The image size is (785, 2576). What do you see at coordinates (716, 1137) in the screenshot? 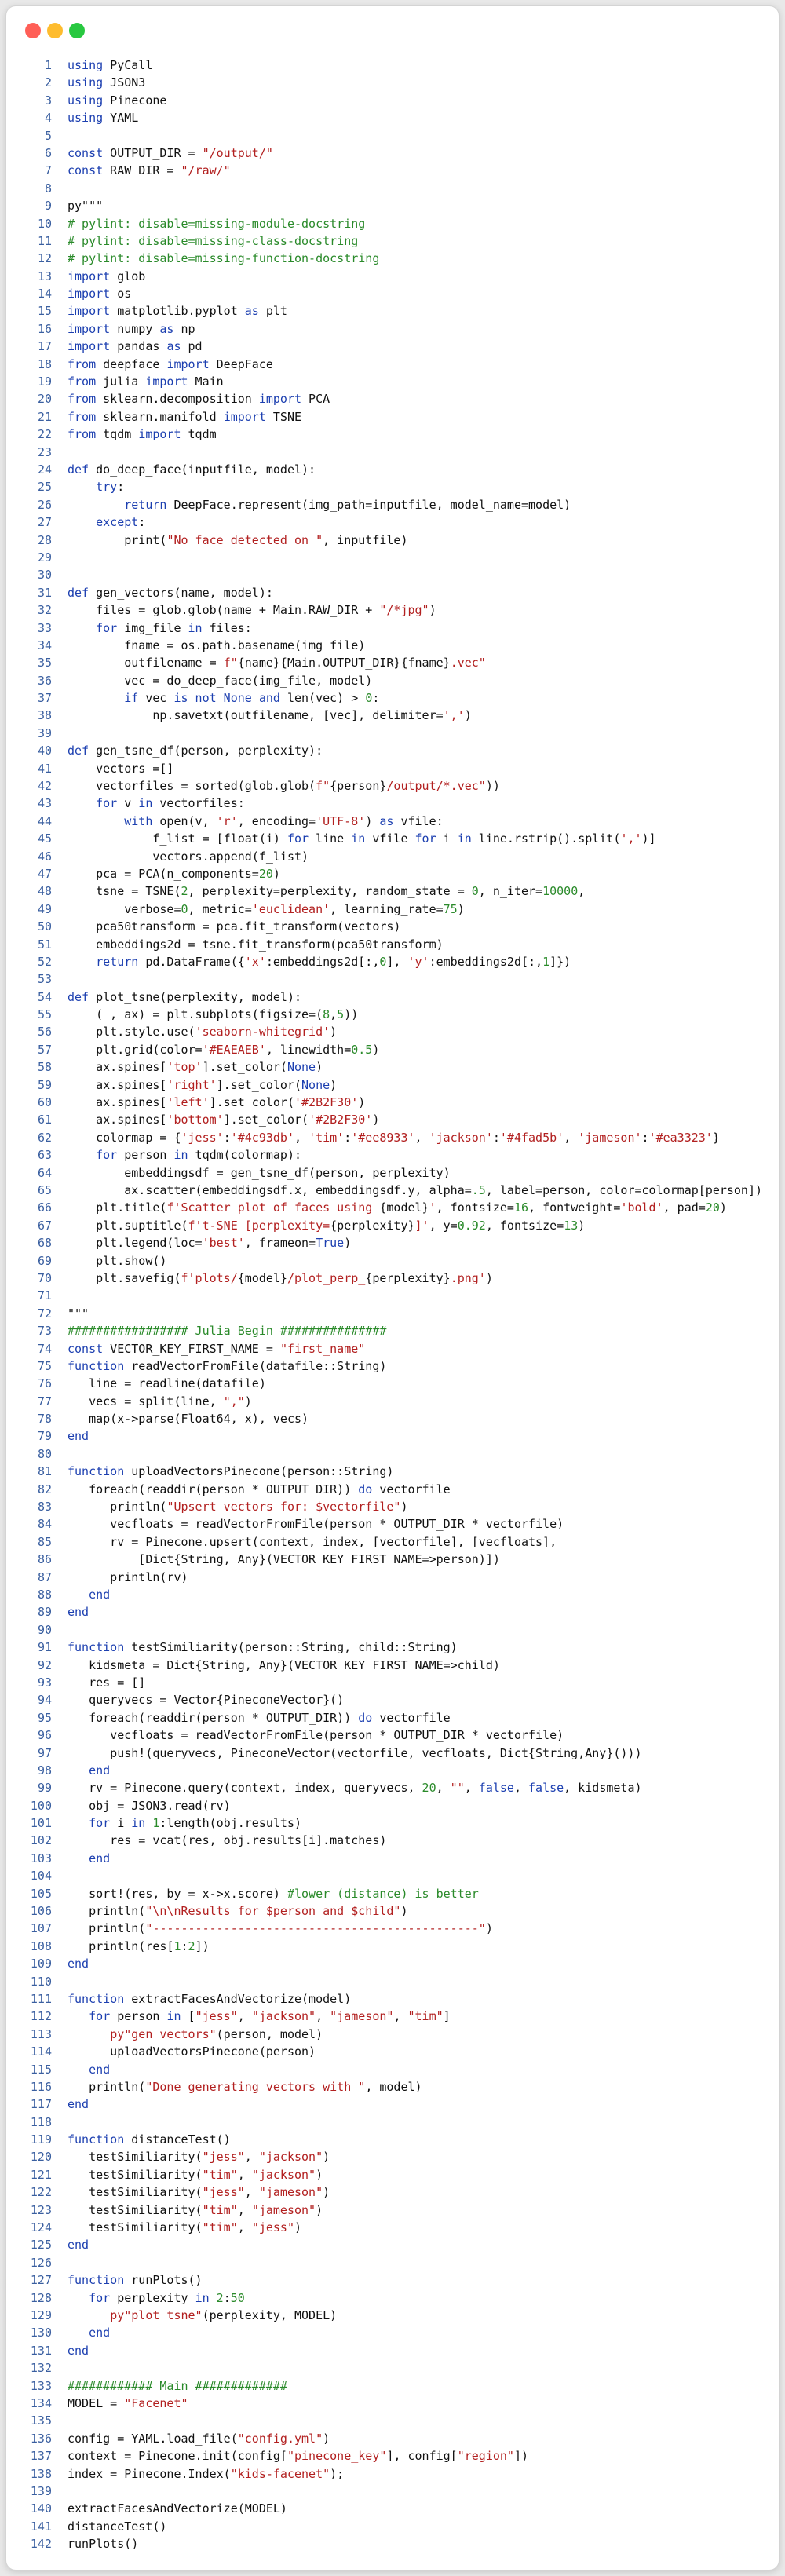
I see `code-token: }` at bounding box center [716, 1137].